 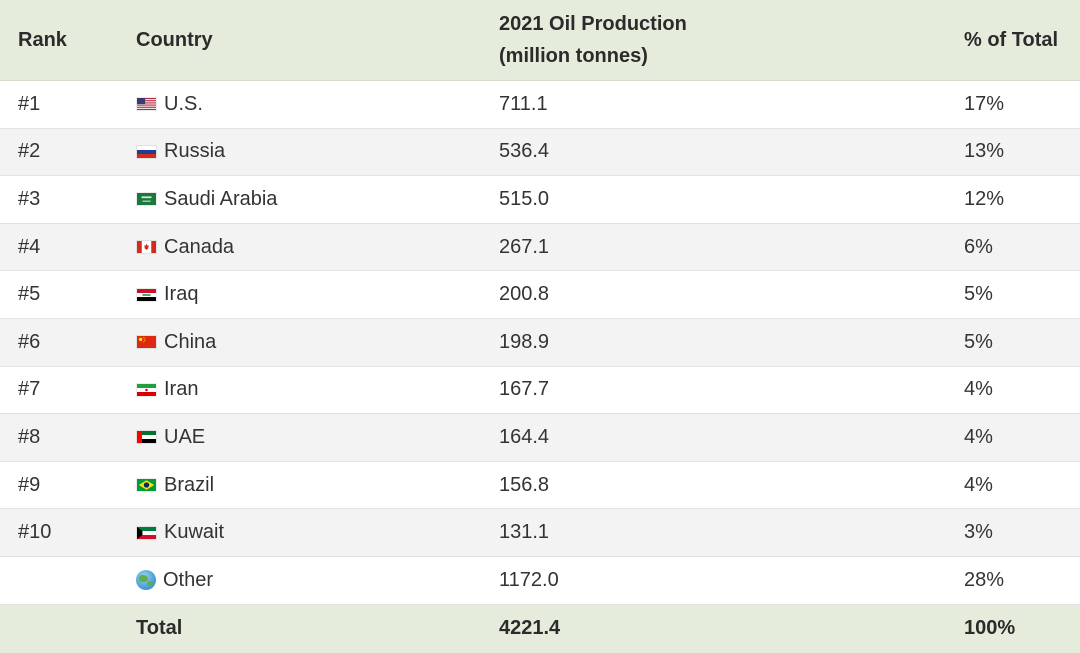 What do you see at coordinates (524, 532) in the screenshot?
I see `production-cell: 131.1` at bounding box center [524, 532].